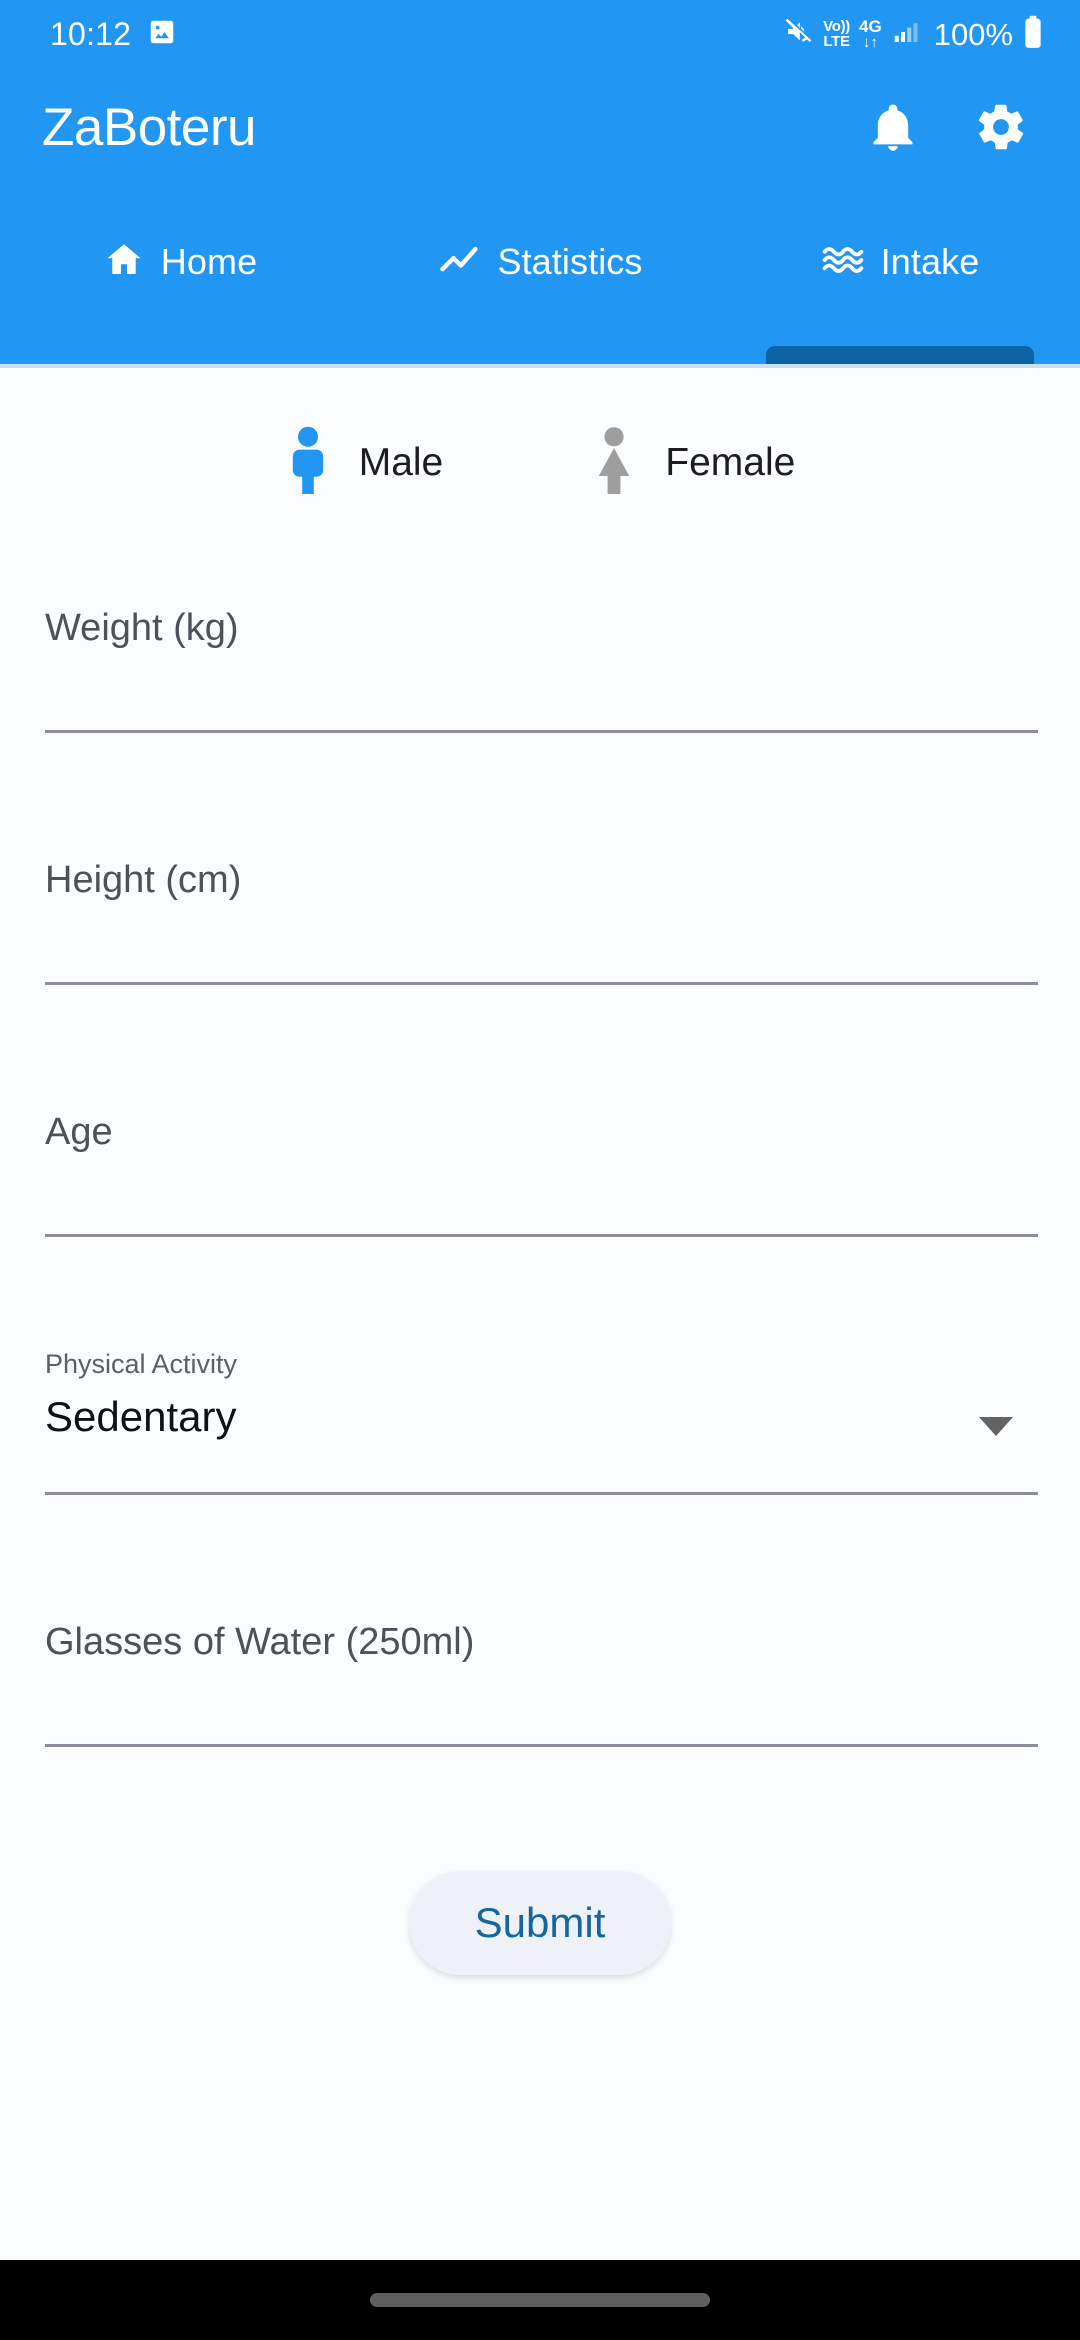 Image resolution: width=1080 pixels, height=2340 pixels. Describe the element at coordinates (541, 983) in the screenshot. I see `height-field-underline` at that location.